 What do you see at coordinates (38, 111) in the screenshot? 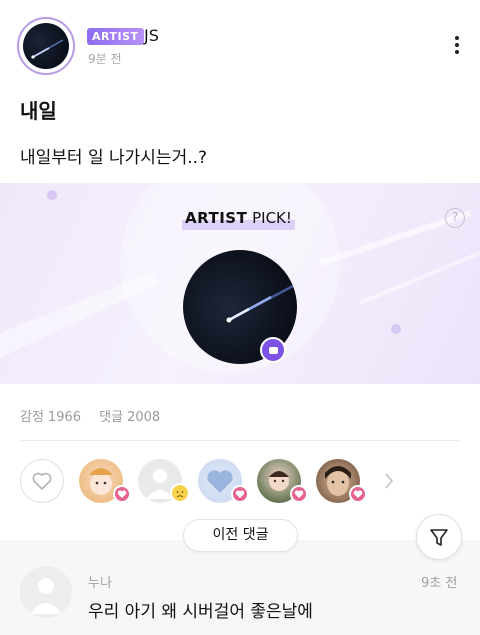
I see `post-title: 내일` at bounding box center [38, 111].